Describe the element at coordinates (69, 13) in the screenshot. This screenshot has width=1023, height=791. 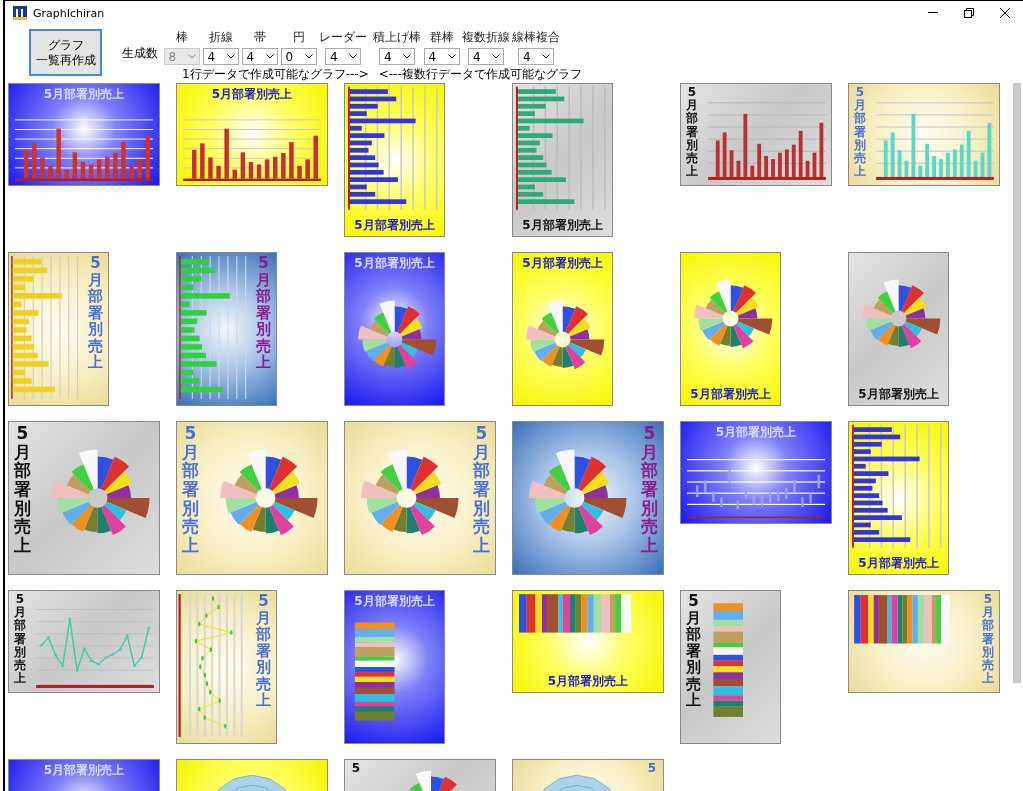
I see `window-title: GraphIchiran` at that location.